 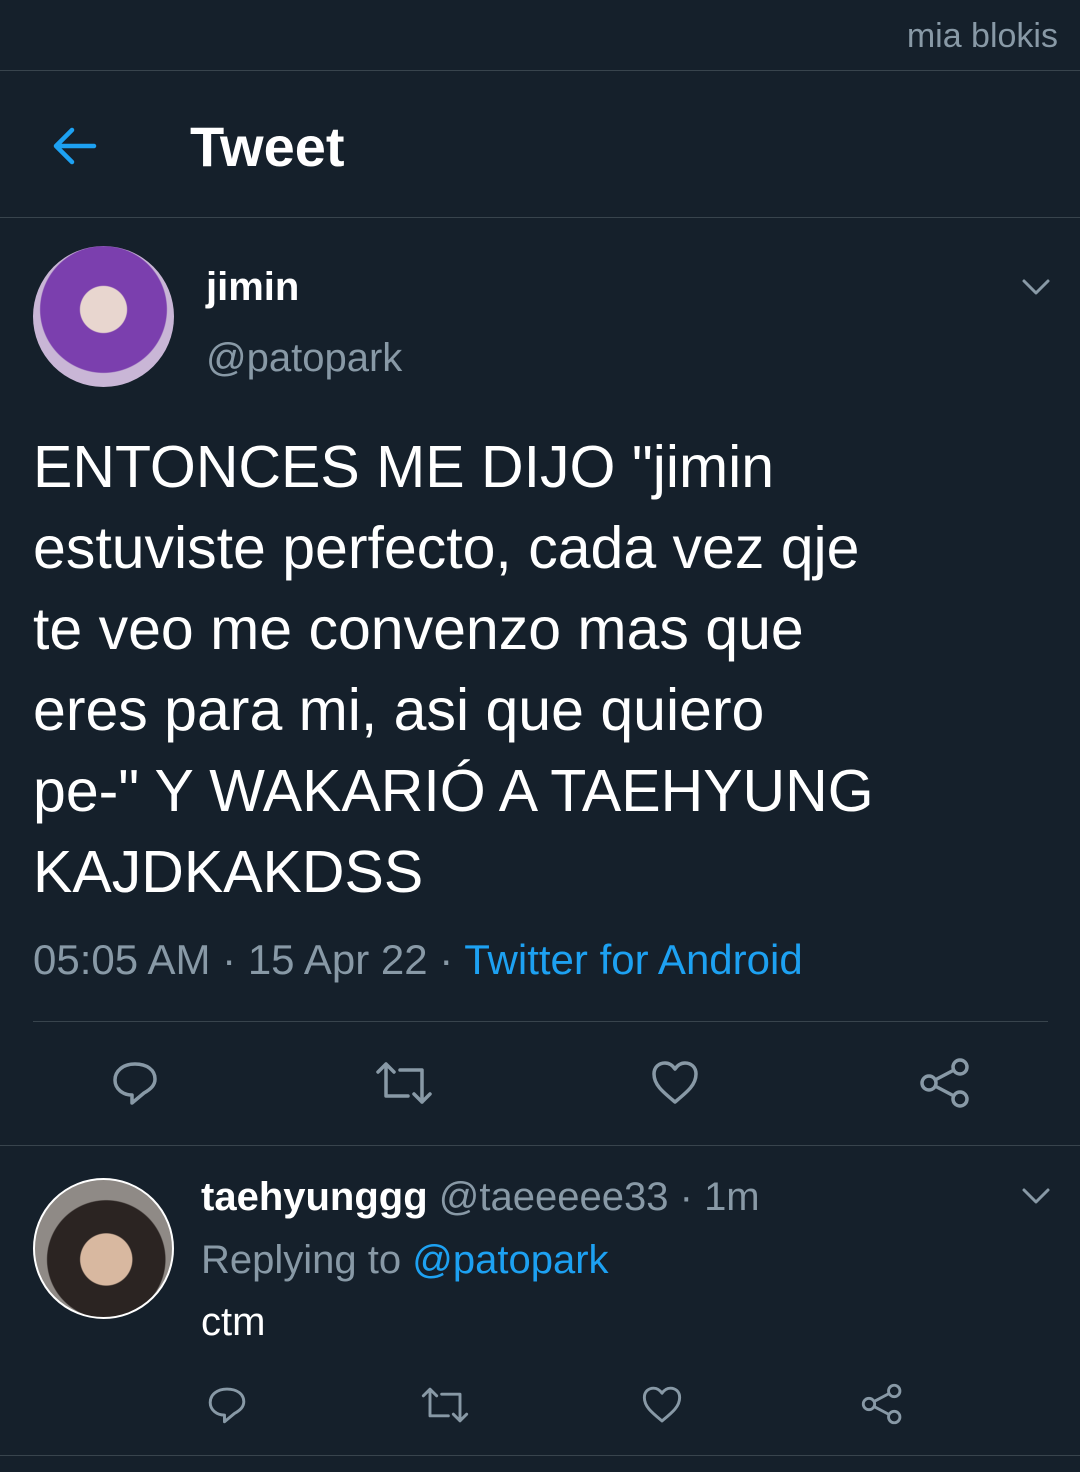 I want to click on replying-to: Replying to @patopark, so click(x=405, y=1260).